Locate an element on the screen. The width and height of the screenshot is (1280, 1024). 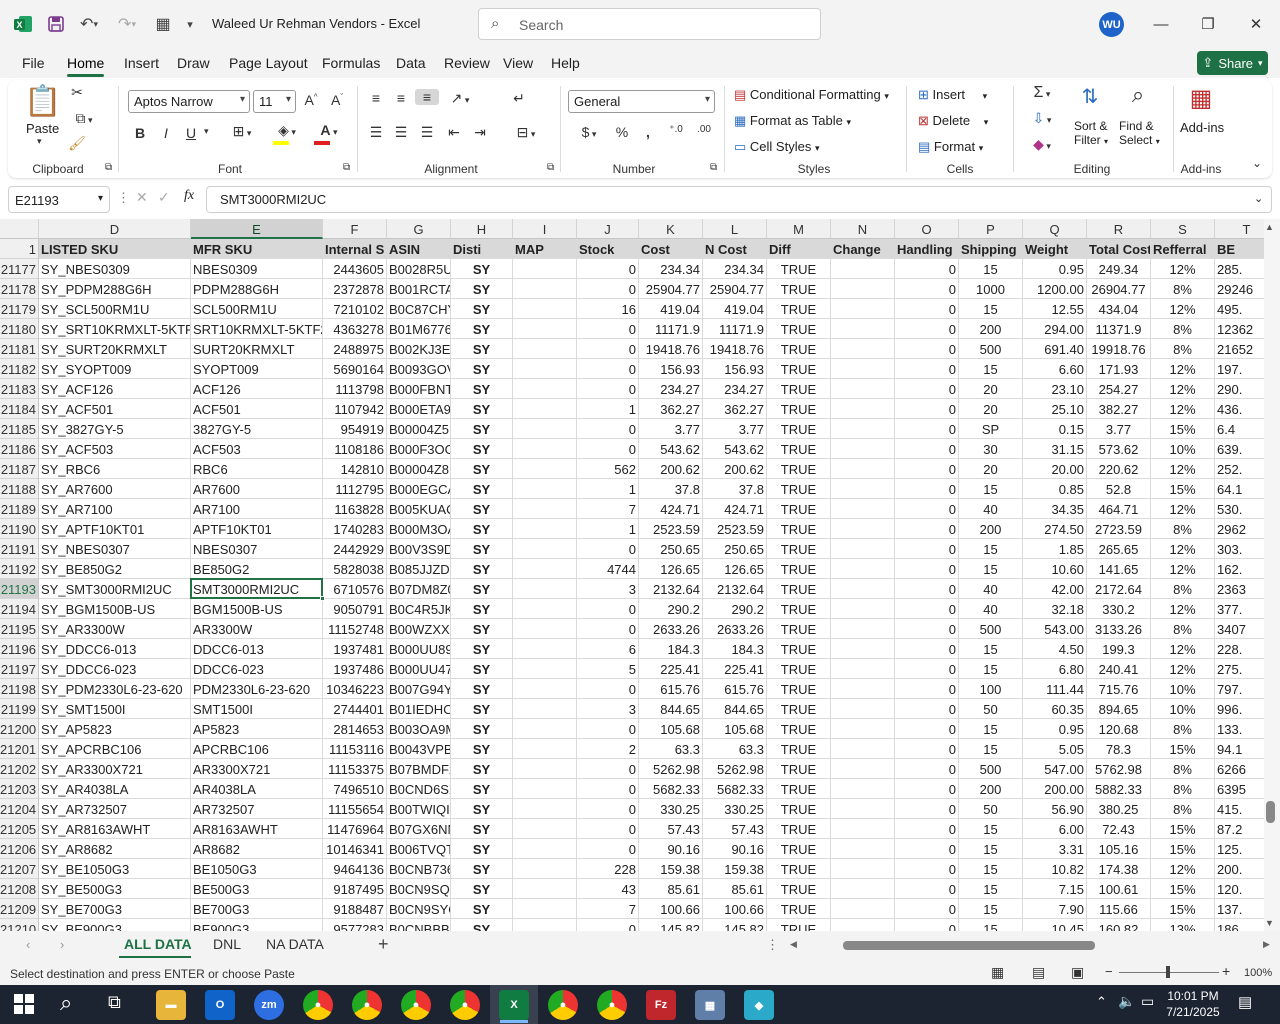
cell-f: 142810 is located at coordinates (355, 469).